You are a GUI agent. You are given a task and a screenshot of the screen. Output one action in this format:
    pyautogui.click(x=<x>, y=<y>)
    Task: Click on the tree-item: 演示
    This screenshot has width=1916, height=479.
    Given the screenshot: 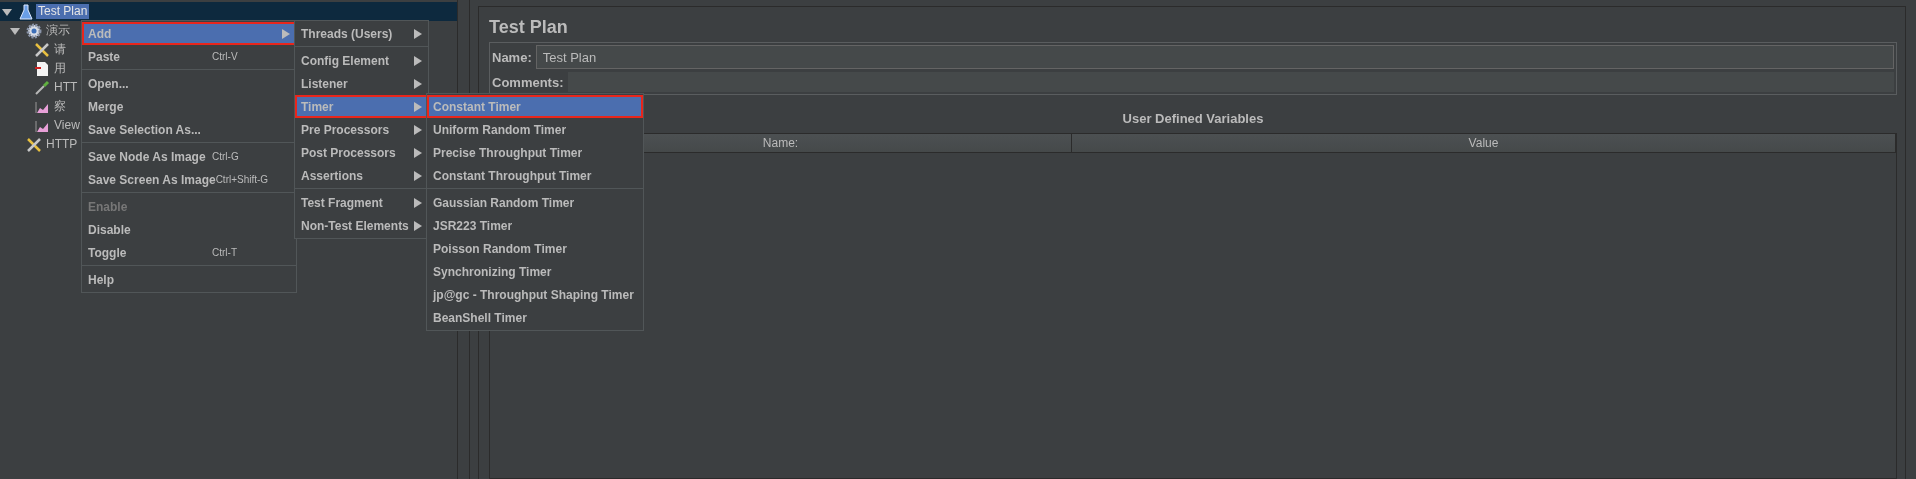 What is the action you would take?
    pyautogui.click(x=58, y=30)
    